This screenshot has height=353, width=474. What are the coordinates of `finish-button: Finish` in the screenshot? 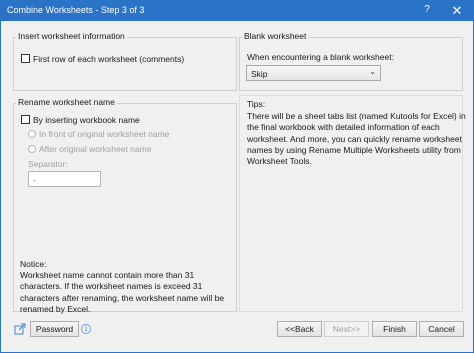 It's located at (394, 329).